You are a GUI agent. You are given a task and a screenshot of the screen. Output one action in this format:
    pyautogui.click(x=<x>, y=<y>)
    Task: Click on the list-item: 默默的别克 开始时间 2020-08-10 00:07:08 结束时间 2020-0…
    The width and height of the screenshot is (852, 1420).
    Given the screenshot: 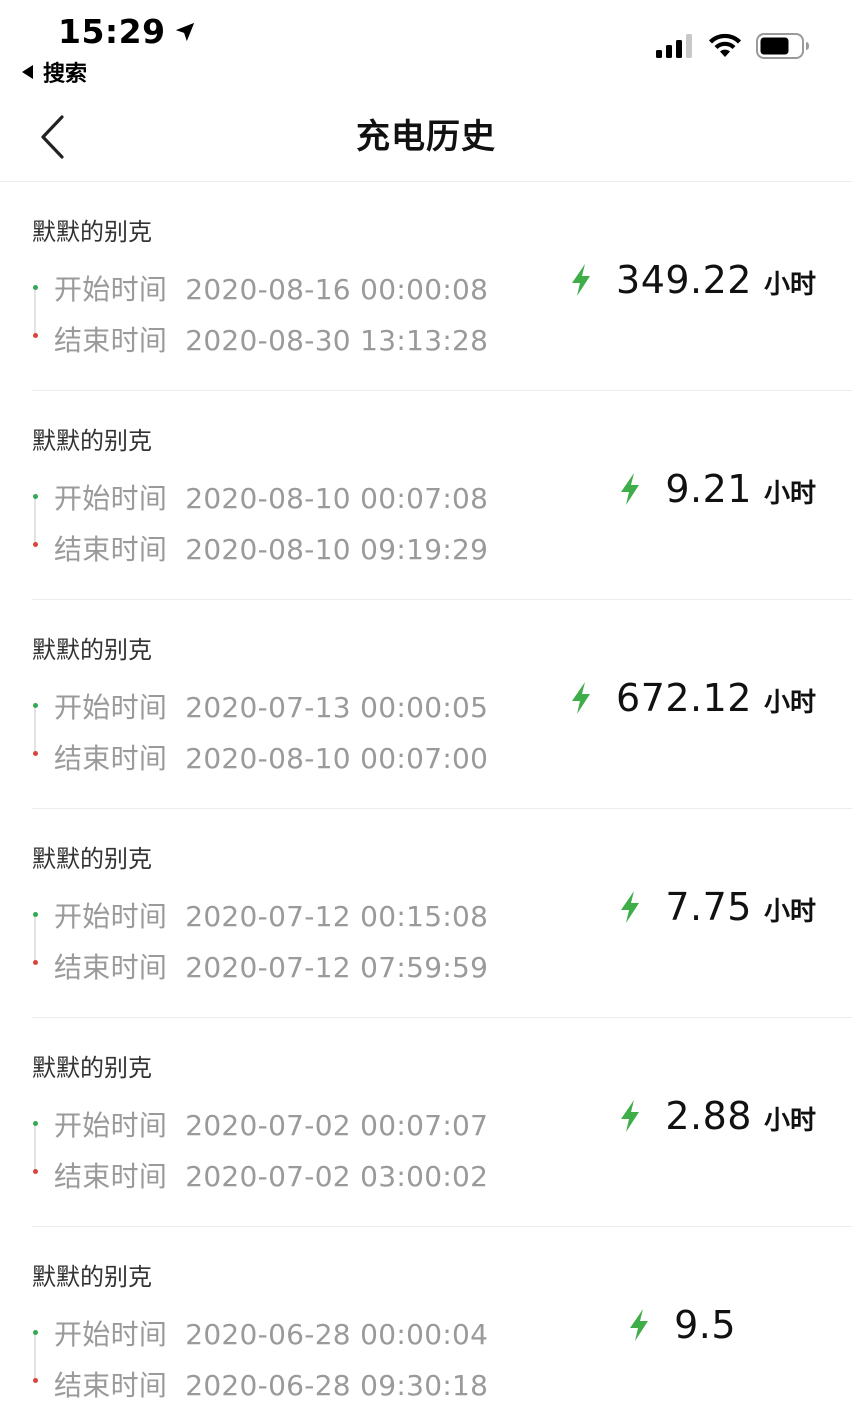 What is the action you would take?
    pyautogui.click(x=442, y=495)
    